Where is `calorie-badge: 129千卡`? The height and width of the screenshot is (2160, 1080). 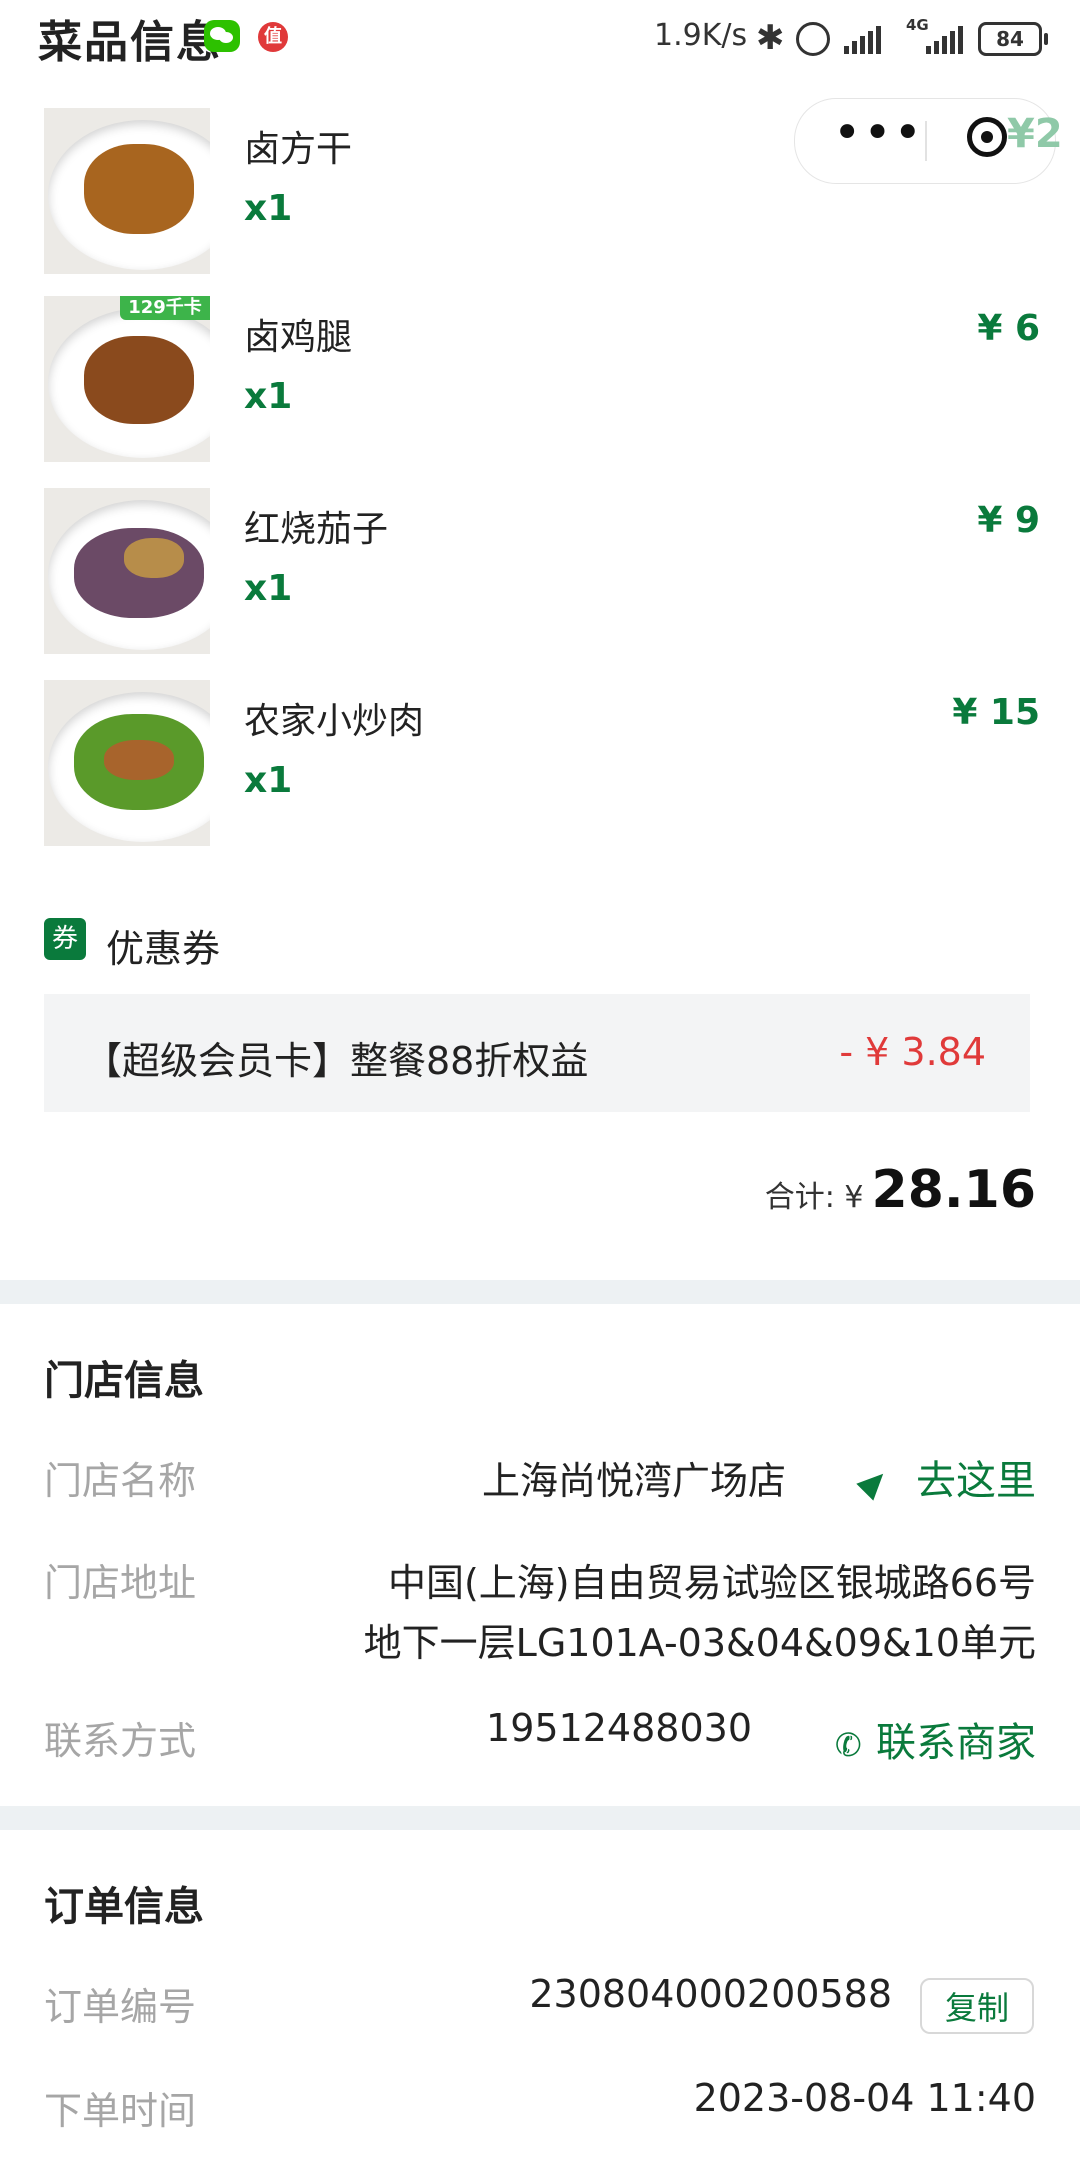
calorie-badge: 129千卡 is located at coordinates (165, 308).